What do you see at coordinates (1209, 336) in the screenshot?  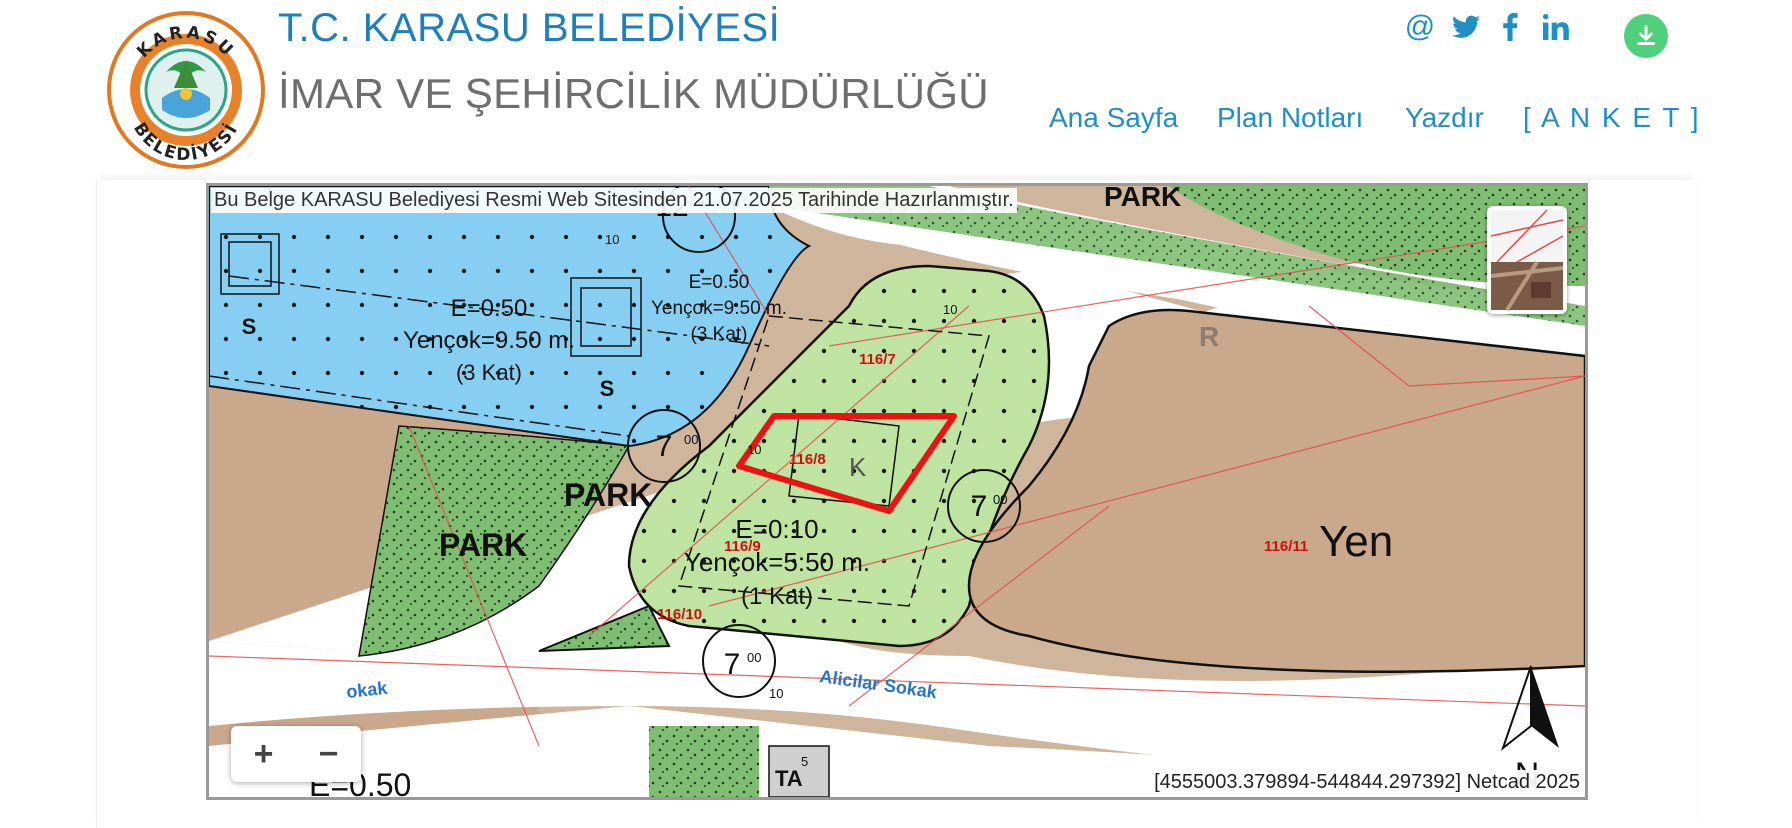 I see `map-label-r: R` at bounding box center [1209, 336].